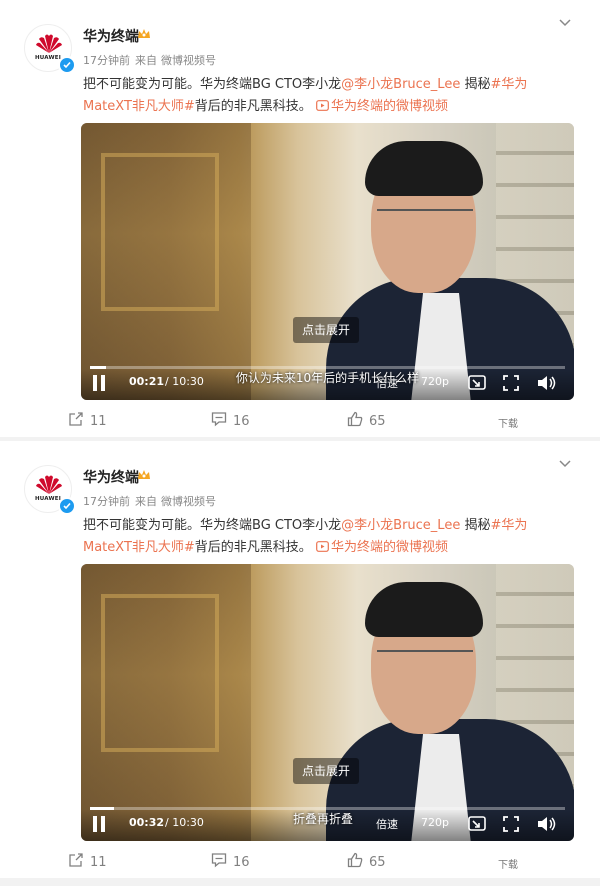 This screenshot has width=600, height=886. Describe the element at coordinates (300, 882) in the screenshot. I see `feed-bottom-divider` at that location.